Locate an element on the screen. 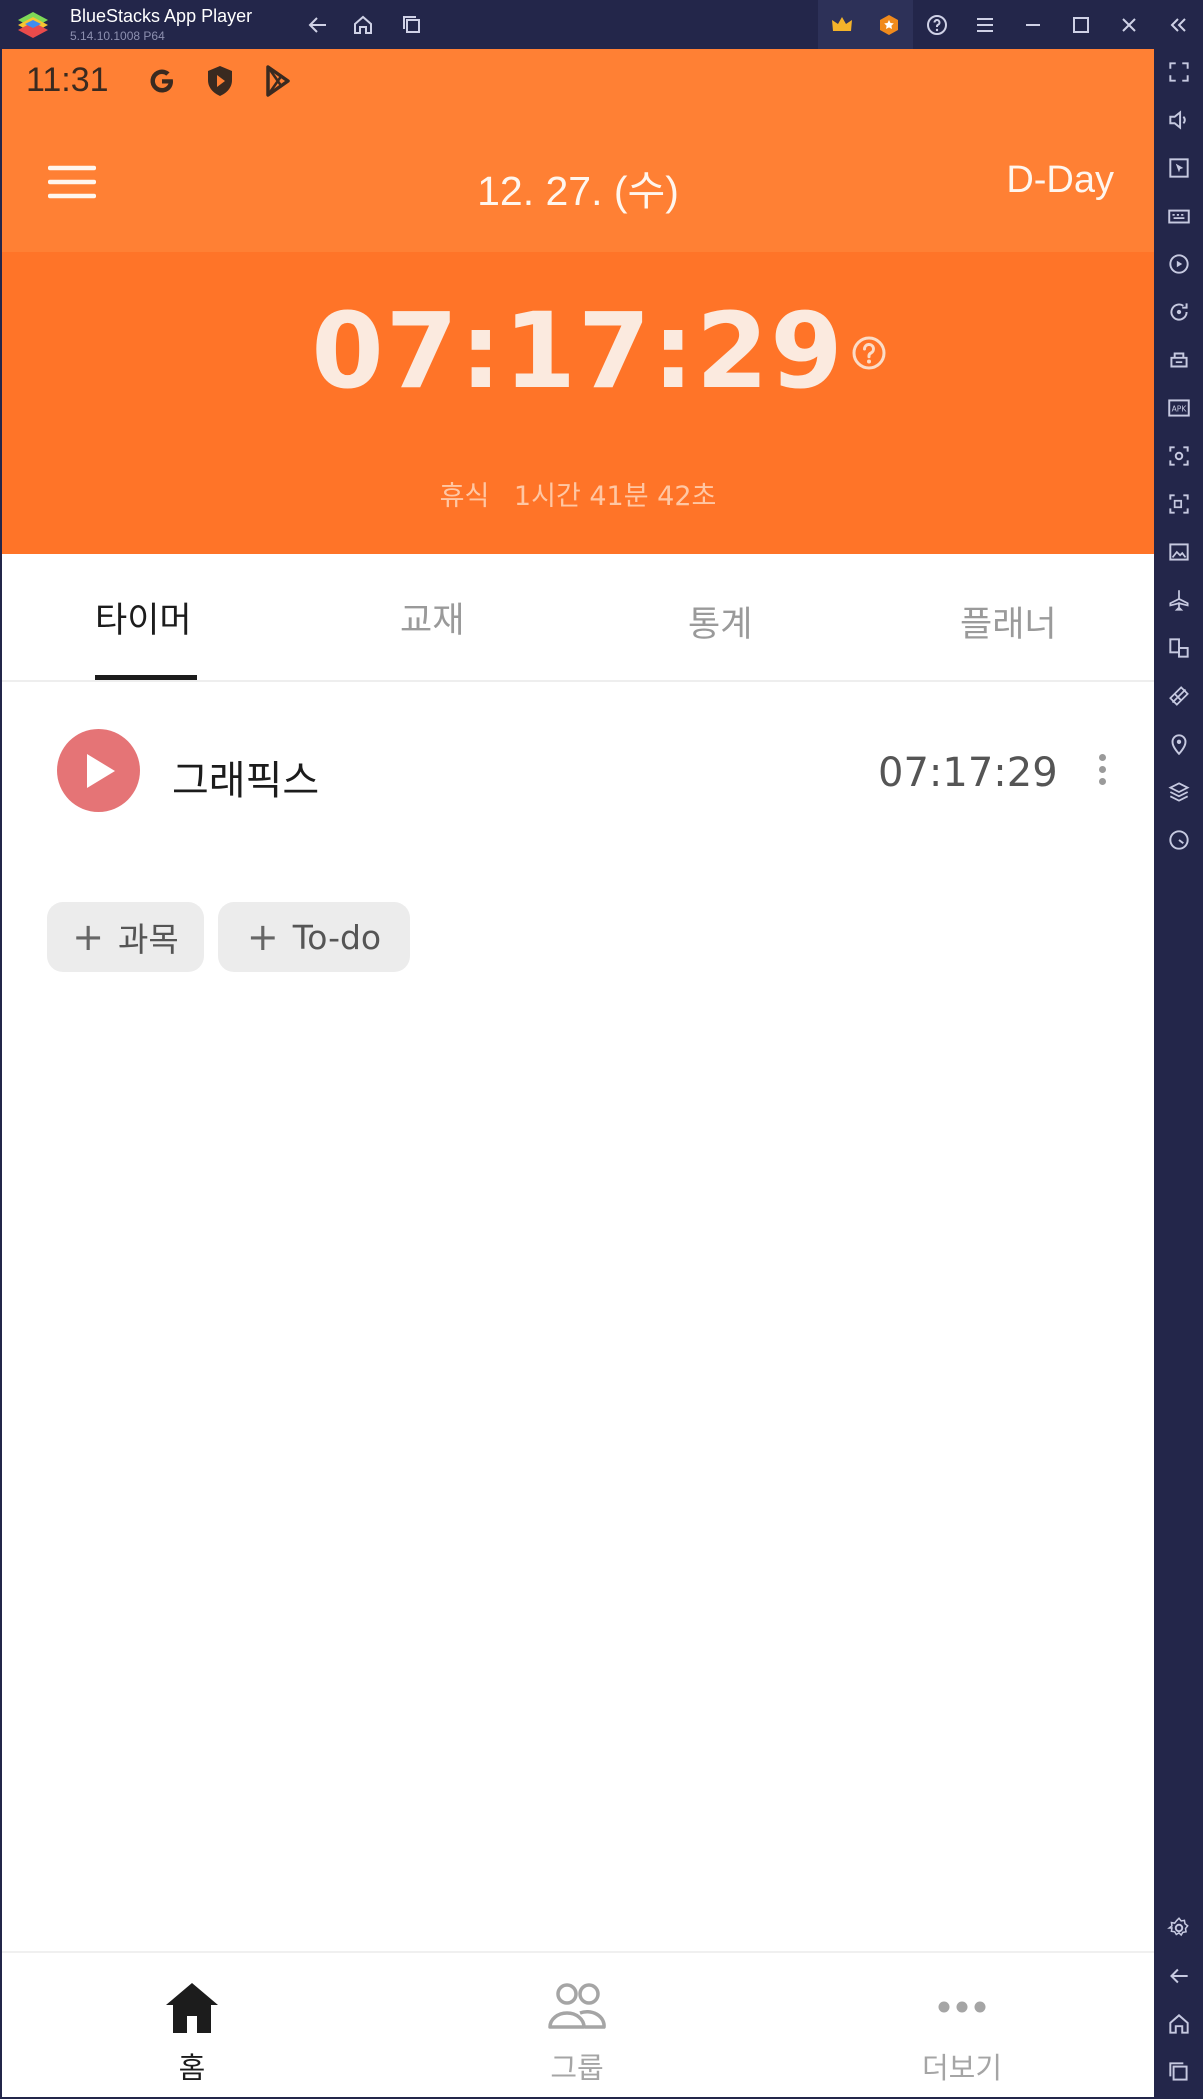 This screenshot has width=1203, height=2099. crown-icon is located at coordinates (842, 25).